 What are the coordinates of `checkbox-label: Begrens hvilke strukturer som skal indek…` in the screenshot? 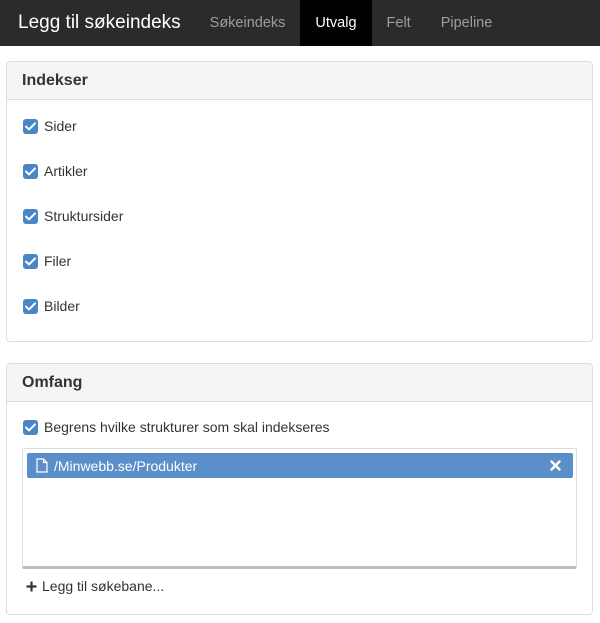 It's located at (187, 427).